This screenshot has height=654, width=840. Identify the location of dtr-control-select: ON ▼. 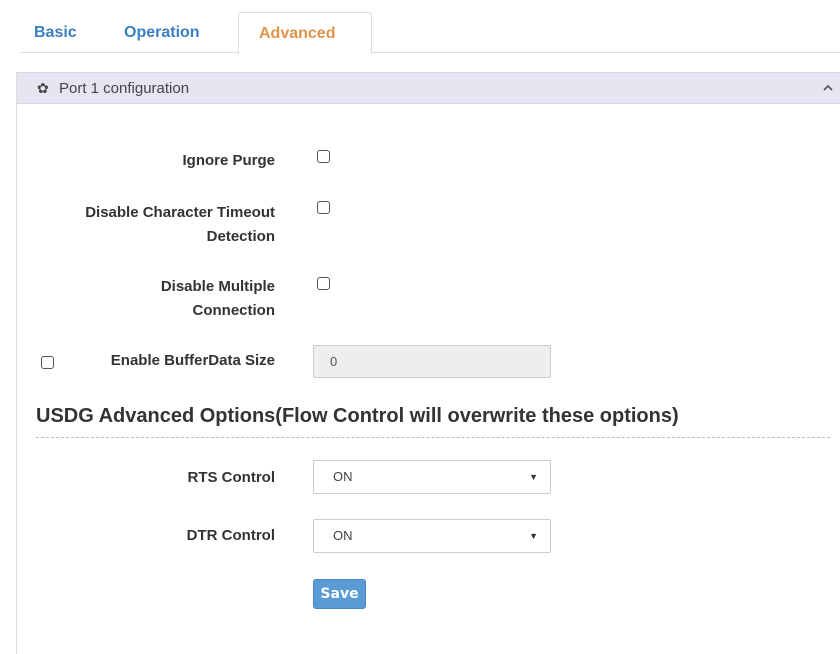
(432, 536).